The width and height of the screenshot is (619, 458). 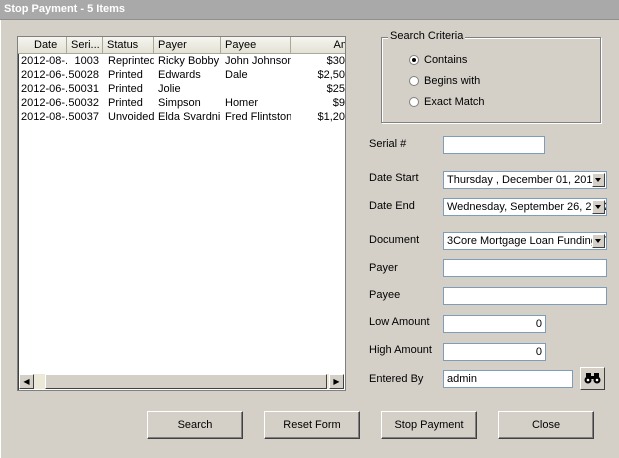 I want to click on table-row: 2012-06-... 50031 Printed Jolie $25, so click(x=181, y=89).